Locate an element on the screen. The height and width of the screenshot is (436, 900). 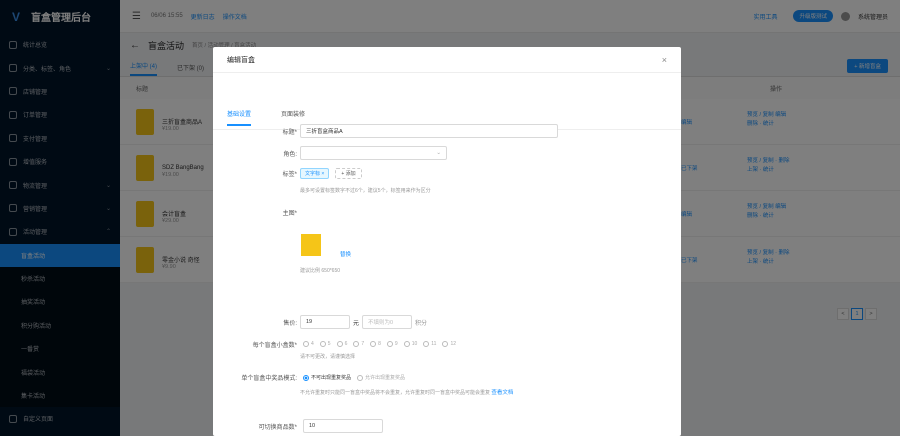
count-option-radio: 9 is located at coordinates (392, 343).